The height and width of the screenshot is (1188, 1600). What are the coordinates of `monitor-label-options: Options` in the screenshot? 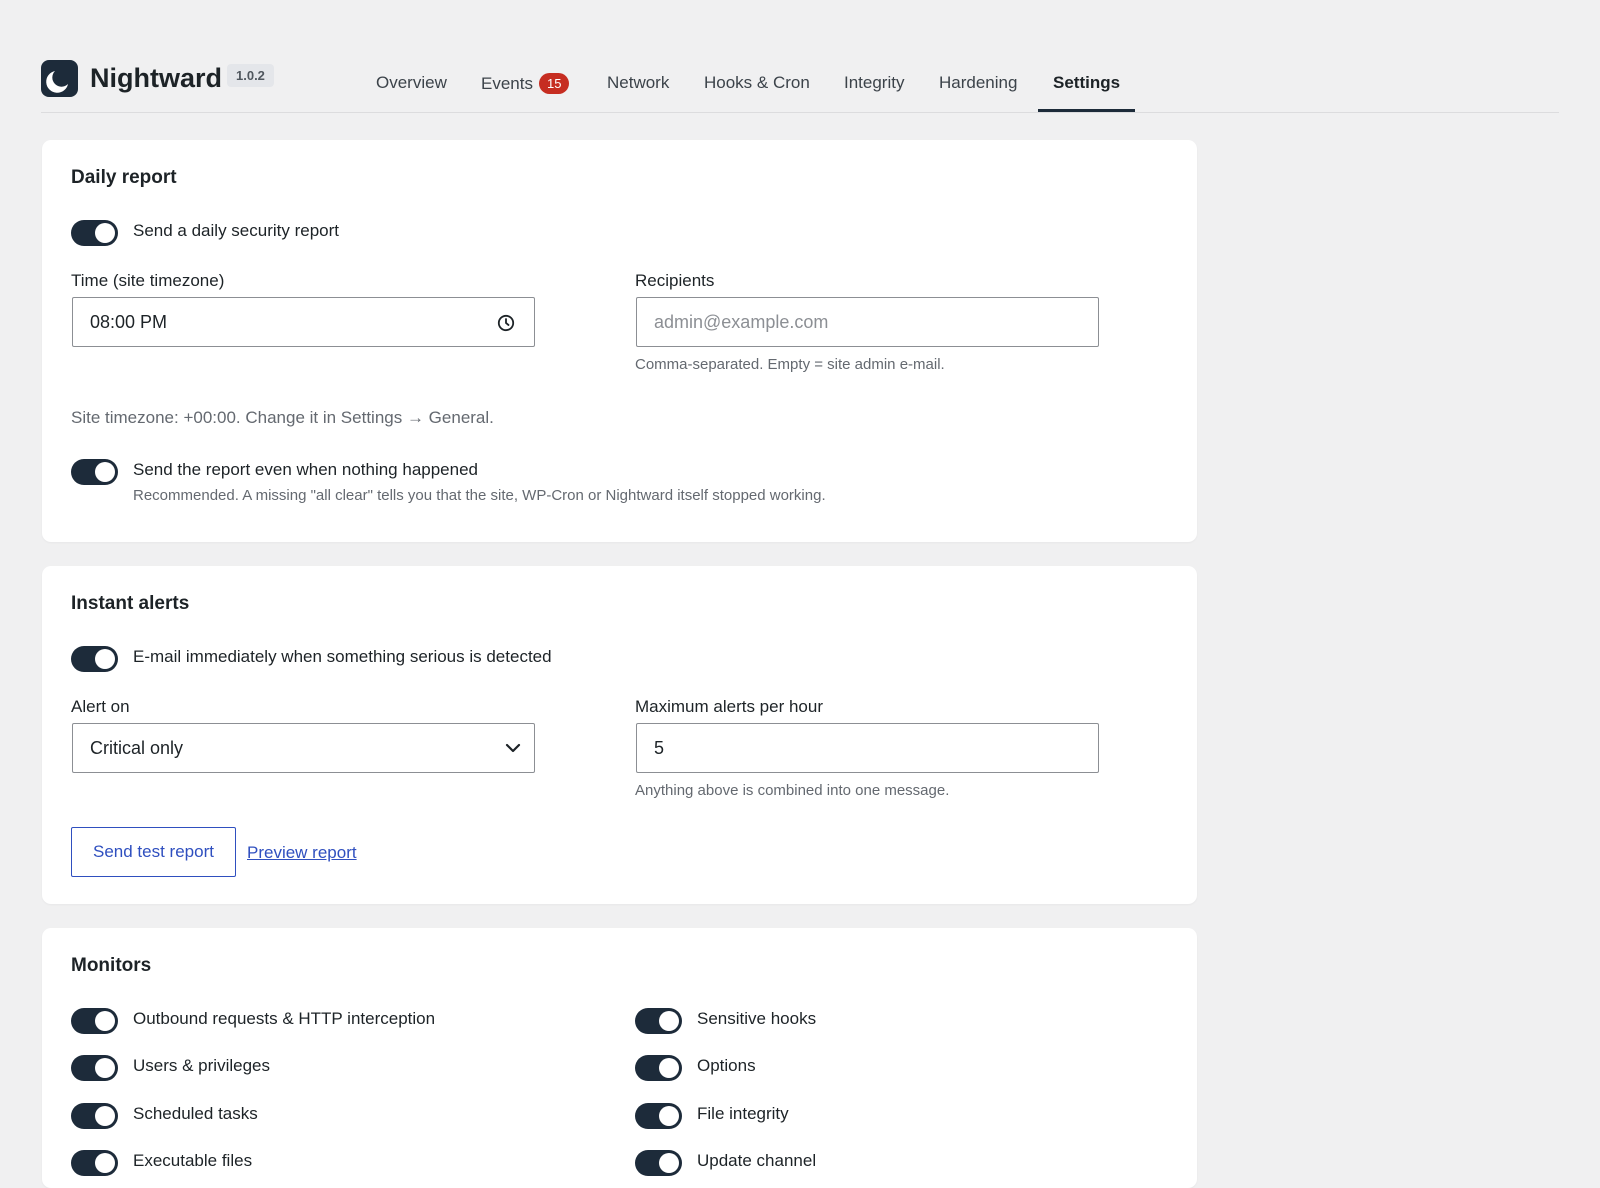 It's located at (726, 1065).